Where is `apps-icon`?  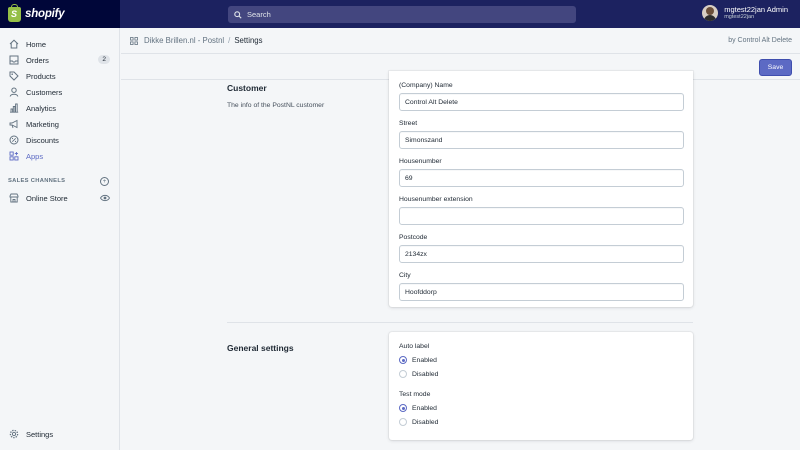 apps-icon is located at coordinates (13, 156).